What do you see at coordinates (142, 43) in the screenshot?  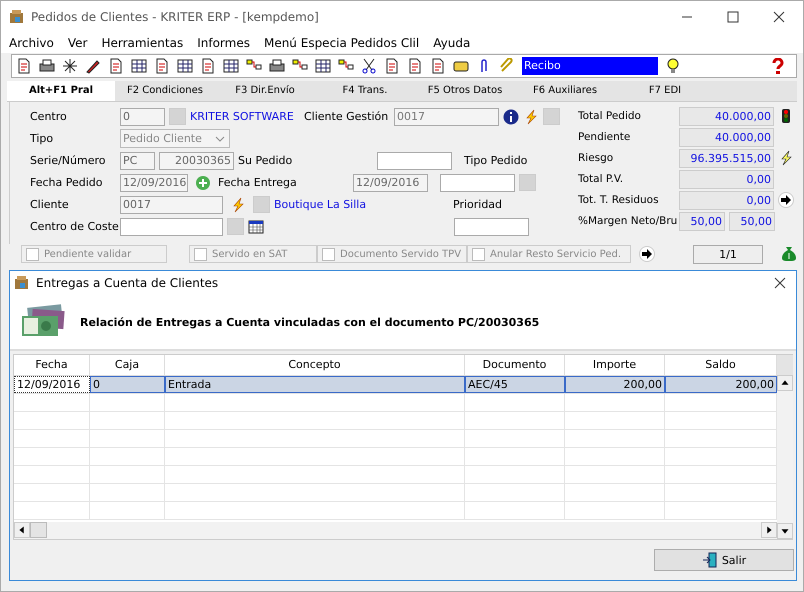 I see `menu-item: Herramientas` at bounding box center [142, 43].